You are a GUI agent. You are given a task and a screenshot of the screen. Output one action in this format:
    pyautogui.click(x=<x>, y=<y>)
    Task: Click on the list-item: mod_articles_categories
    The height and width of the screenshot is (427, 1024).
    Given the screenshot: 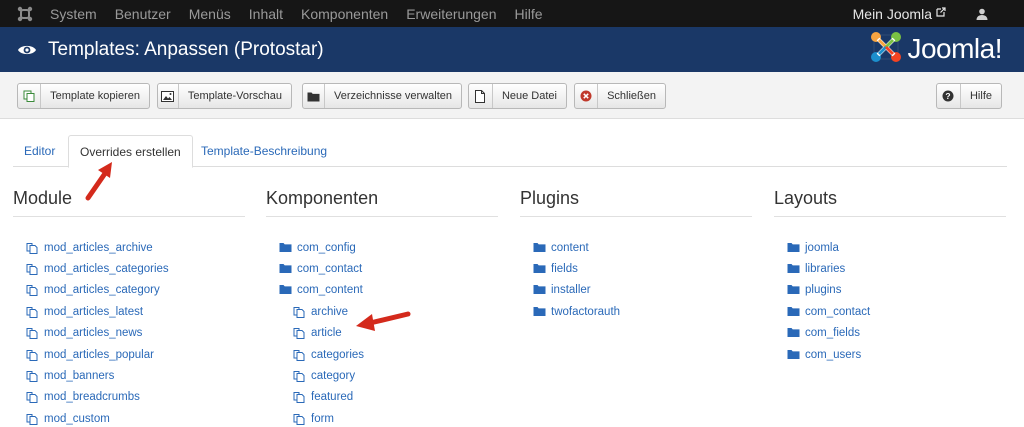 What is the action you would take?
    pyautogui.click(x=129, y=268)
    